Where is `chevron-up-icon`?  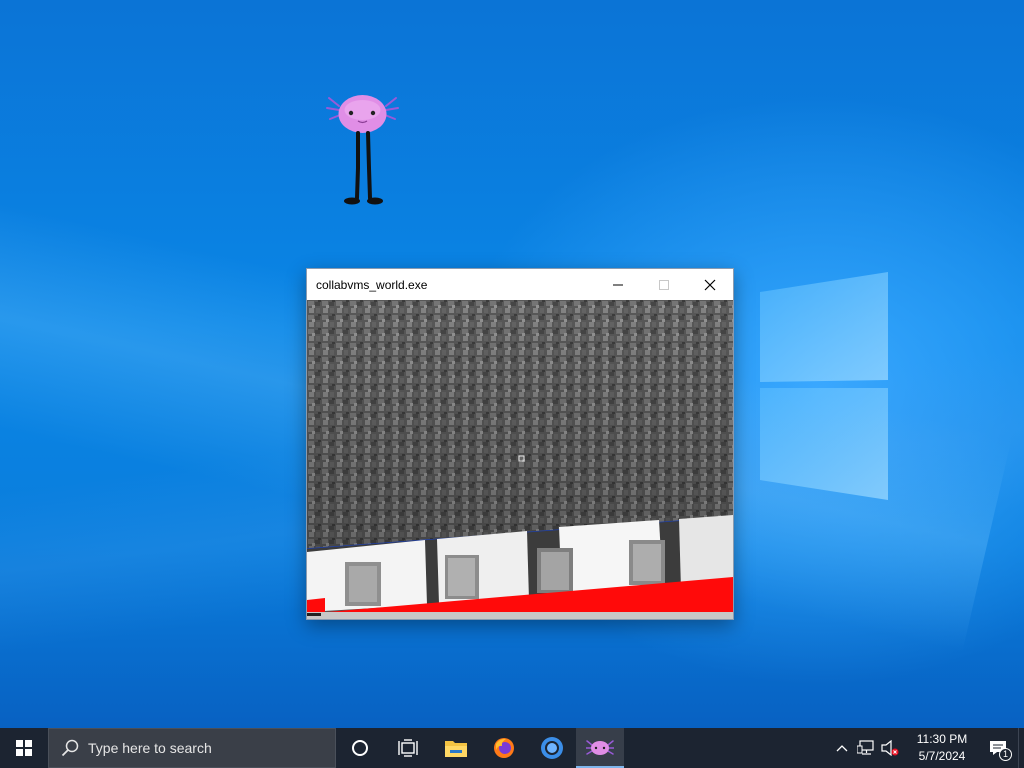
chevron-up-icon is located at coordinates (842, 748).